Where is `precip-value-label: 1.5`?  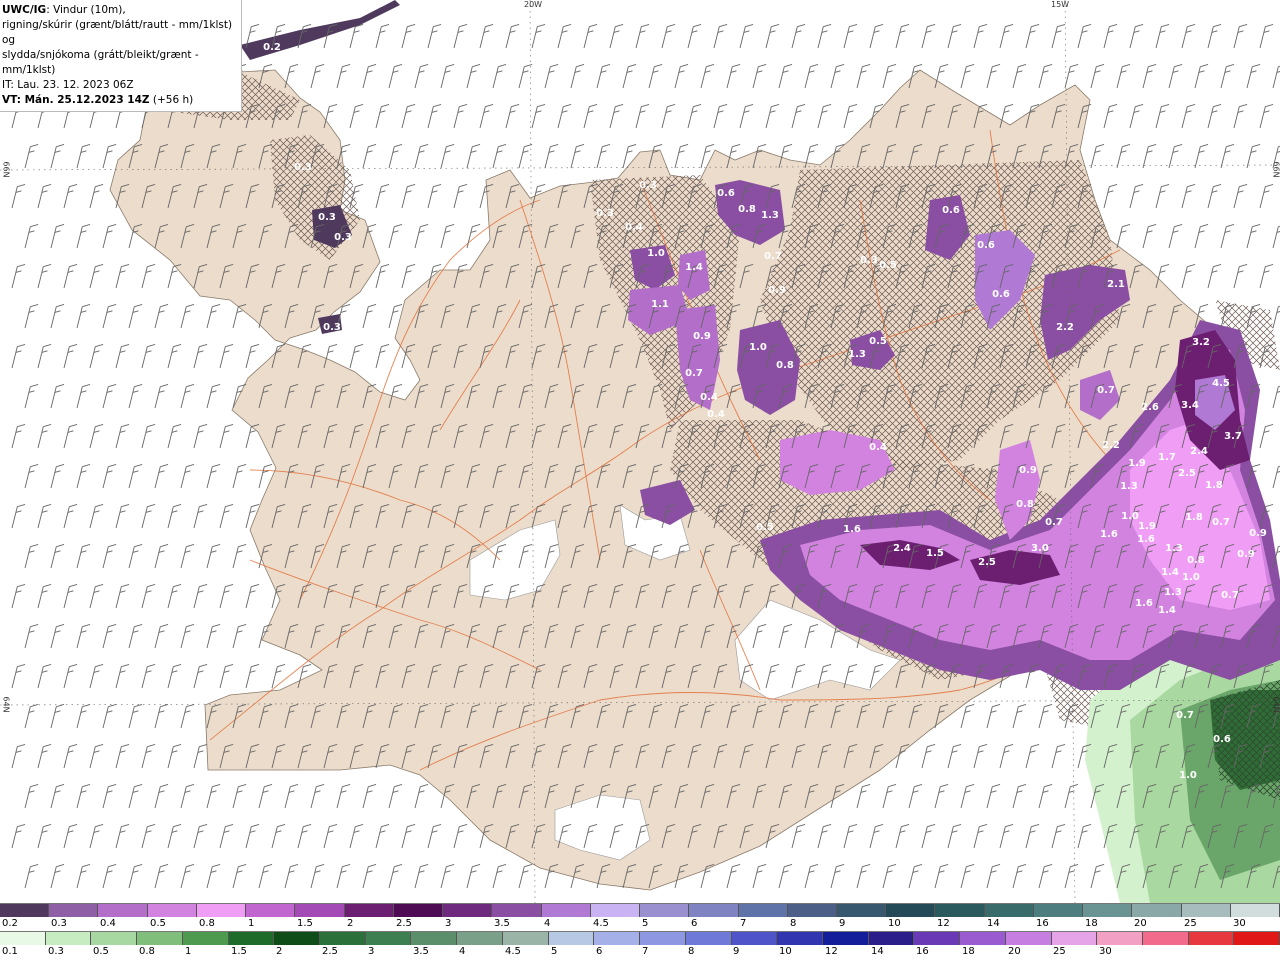
precip-value-label: 1.5 is located at coordinates (935, 553).